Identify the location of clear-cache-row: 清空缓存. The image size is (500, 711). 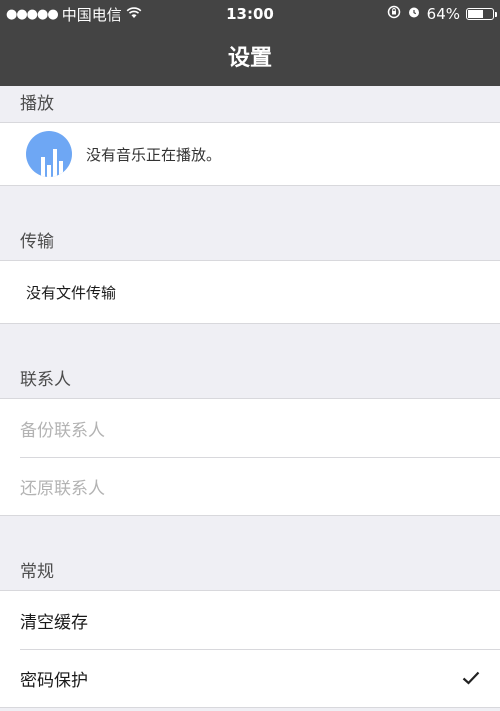
(250, 620).